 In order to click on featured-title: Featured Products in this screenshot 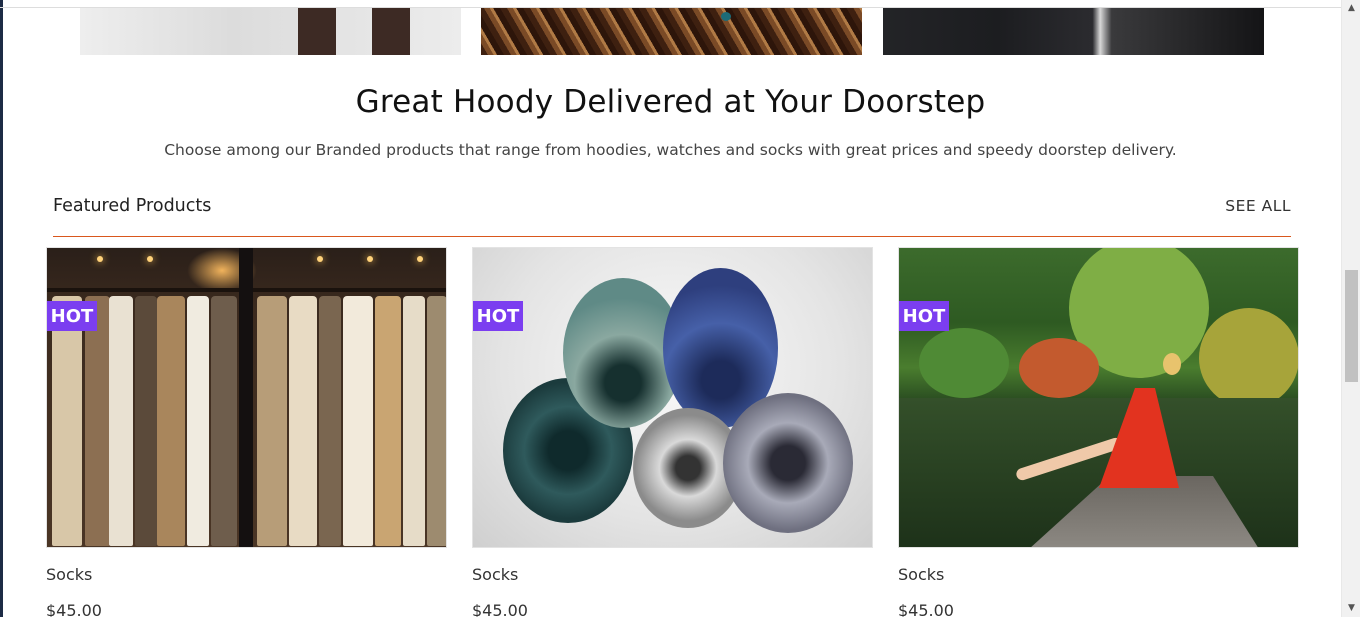, I will do `click(132, 206)`.